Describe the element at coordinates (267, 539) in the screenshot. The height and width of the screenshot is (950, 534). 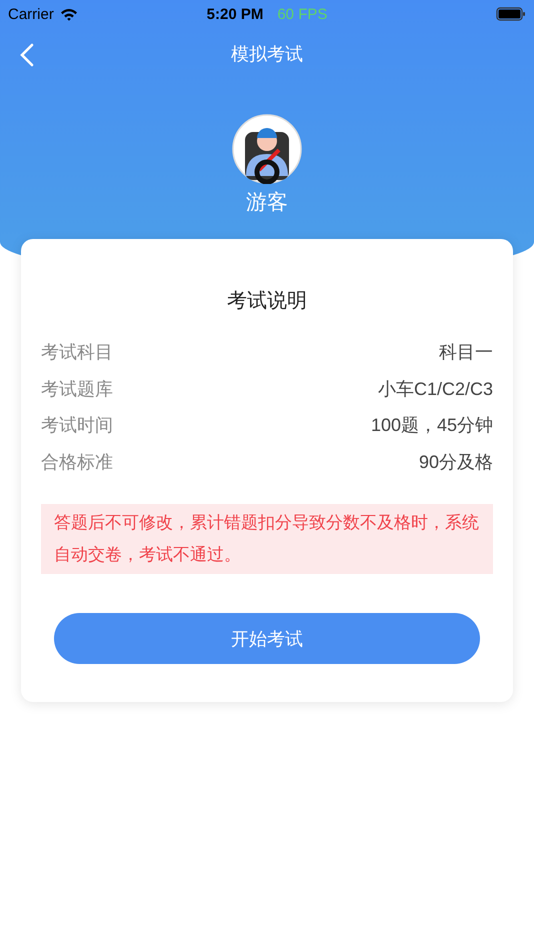
I see `exam-warning: 答题后不可修改，累计错题扣分导致分数不及格时，系统自动交卷，考试不通过。` at that location.